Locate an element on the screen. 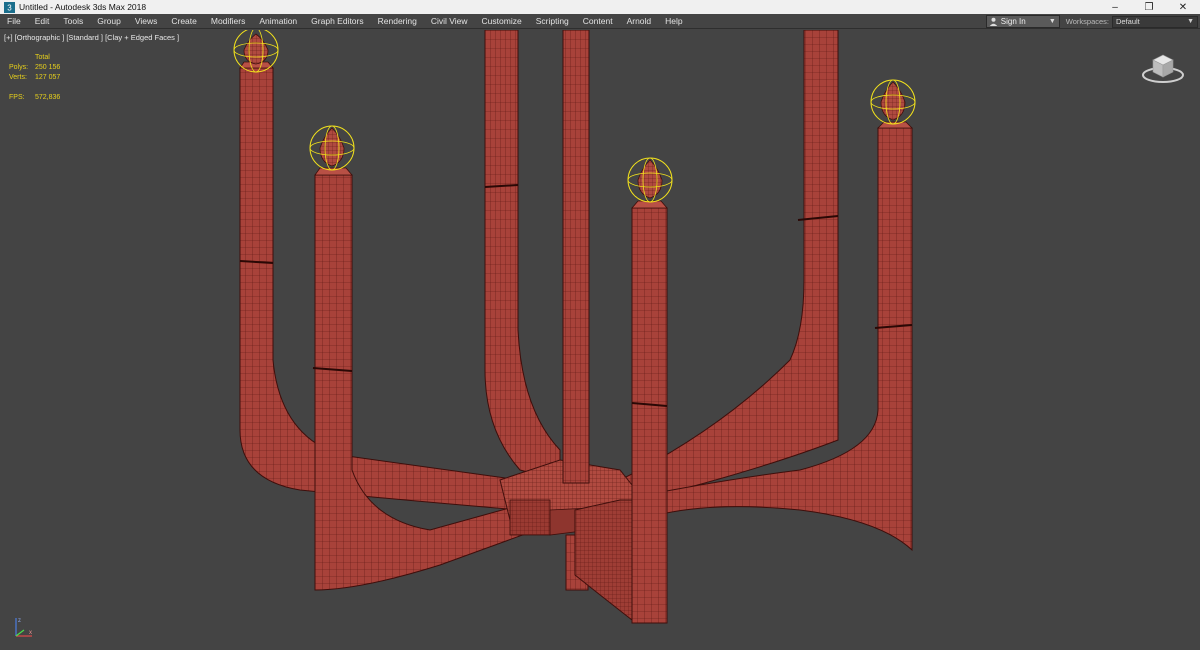 The width and height of the screenshot is (1200, 650). menu-rendering: Rendering is located at coordinates (397, 21).